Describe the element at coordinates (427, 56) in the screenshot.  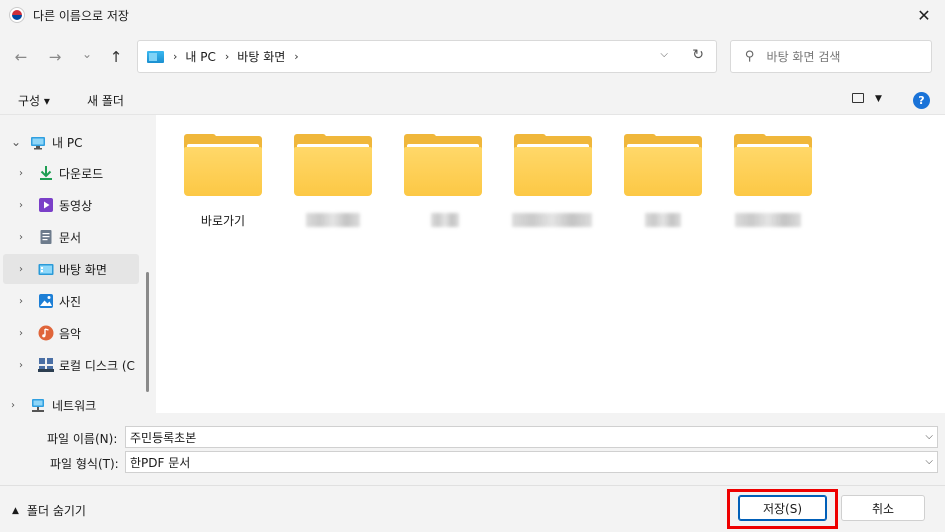
I see `address-bar: › 내 PC › 바탕 화면 › ⌵ ↻` at that location.